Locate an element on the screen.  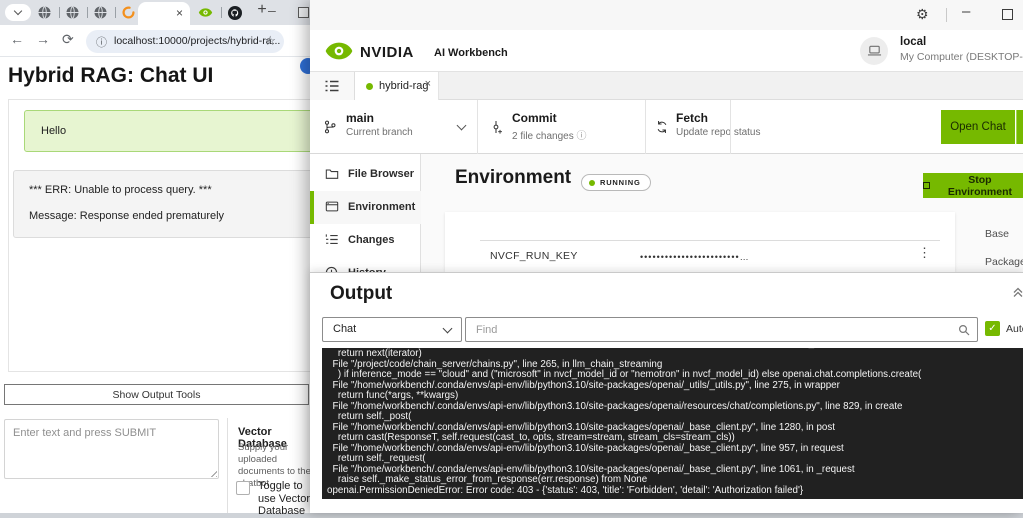
location-button is located at coordinates (874, 51).